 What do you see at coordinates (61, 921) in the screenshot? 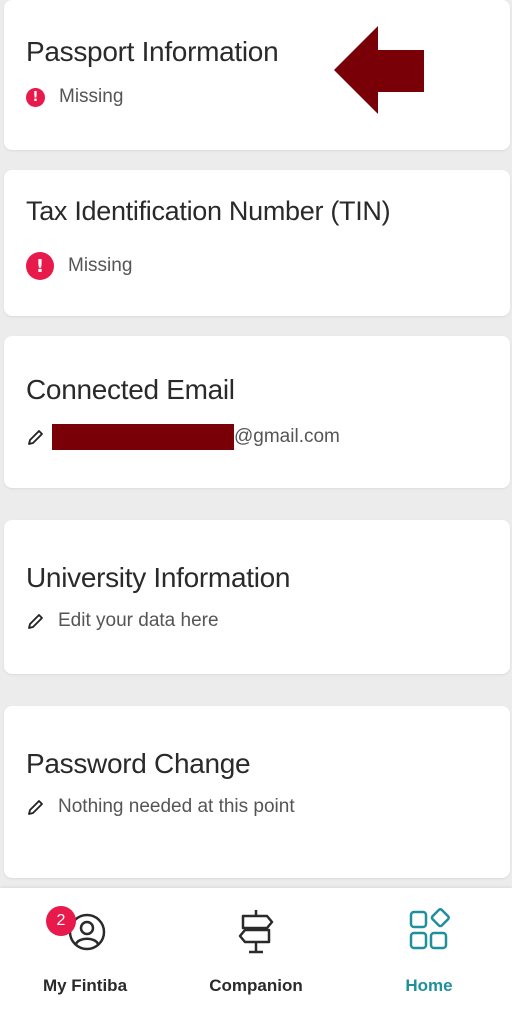
I see `notification-badge: 2` at bounding box center [61, 921].